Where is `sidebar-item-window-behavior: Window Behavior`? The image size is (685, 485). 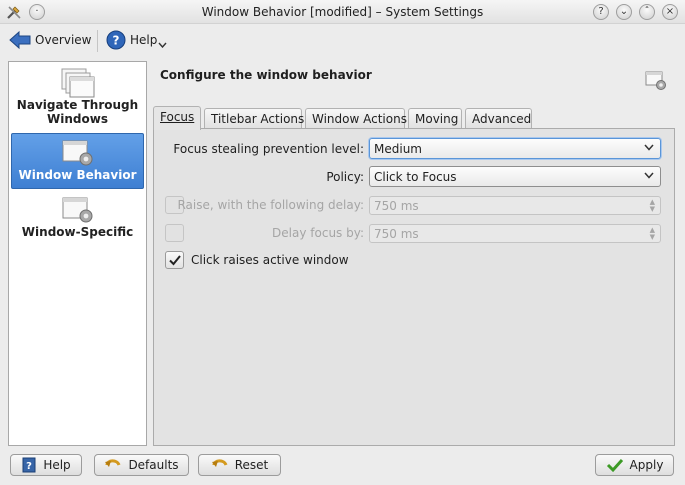 sidebar-item-window-behavior: Window Behavior is located at coordinates (77, 161).